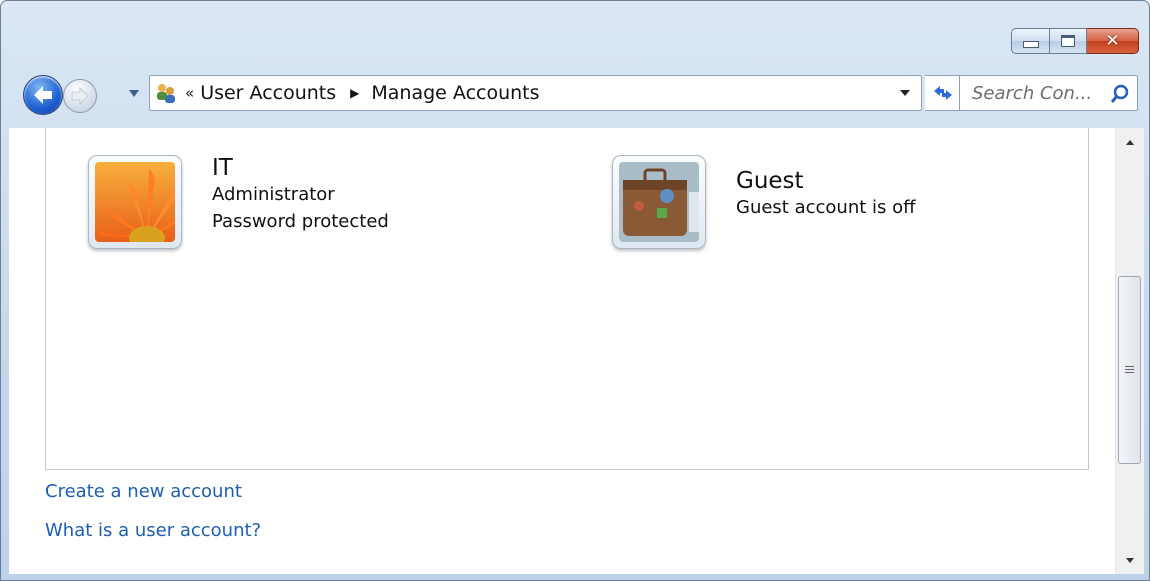  I want to click on refresh-arrows-icon, so click(942, 93).